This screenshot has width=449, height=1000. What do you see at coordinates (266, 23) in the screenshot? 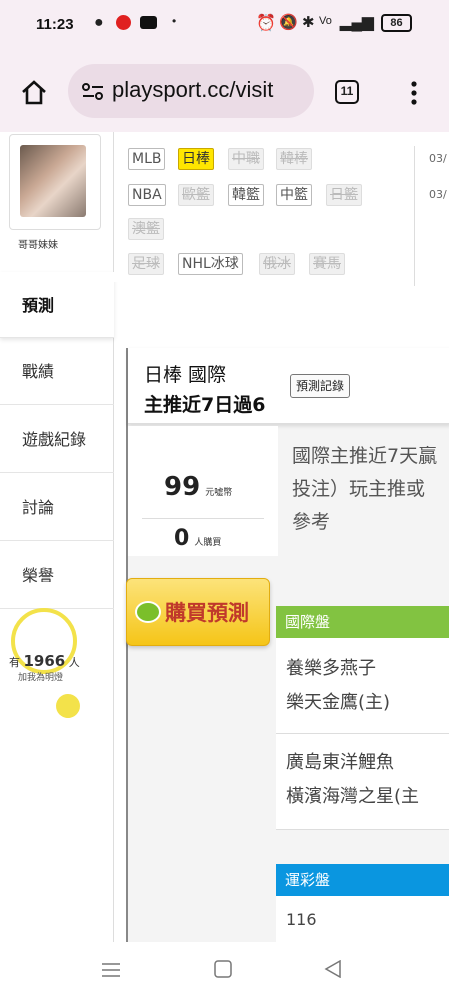
I see `alarm-icon: ⏰` at bounding box center [266, 23].